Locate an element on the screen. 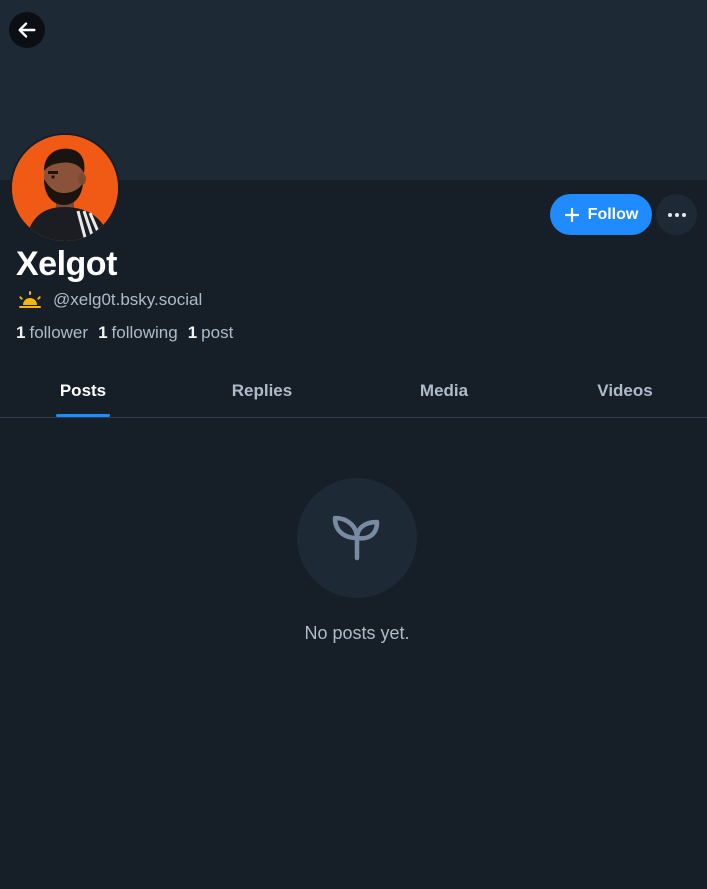  profile-tabs: Posts Replies Media Videos is located at coordinates (353, 391).